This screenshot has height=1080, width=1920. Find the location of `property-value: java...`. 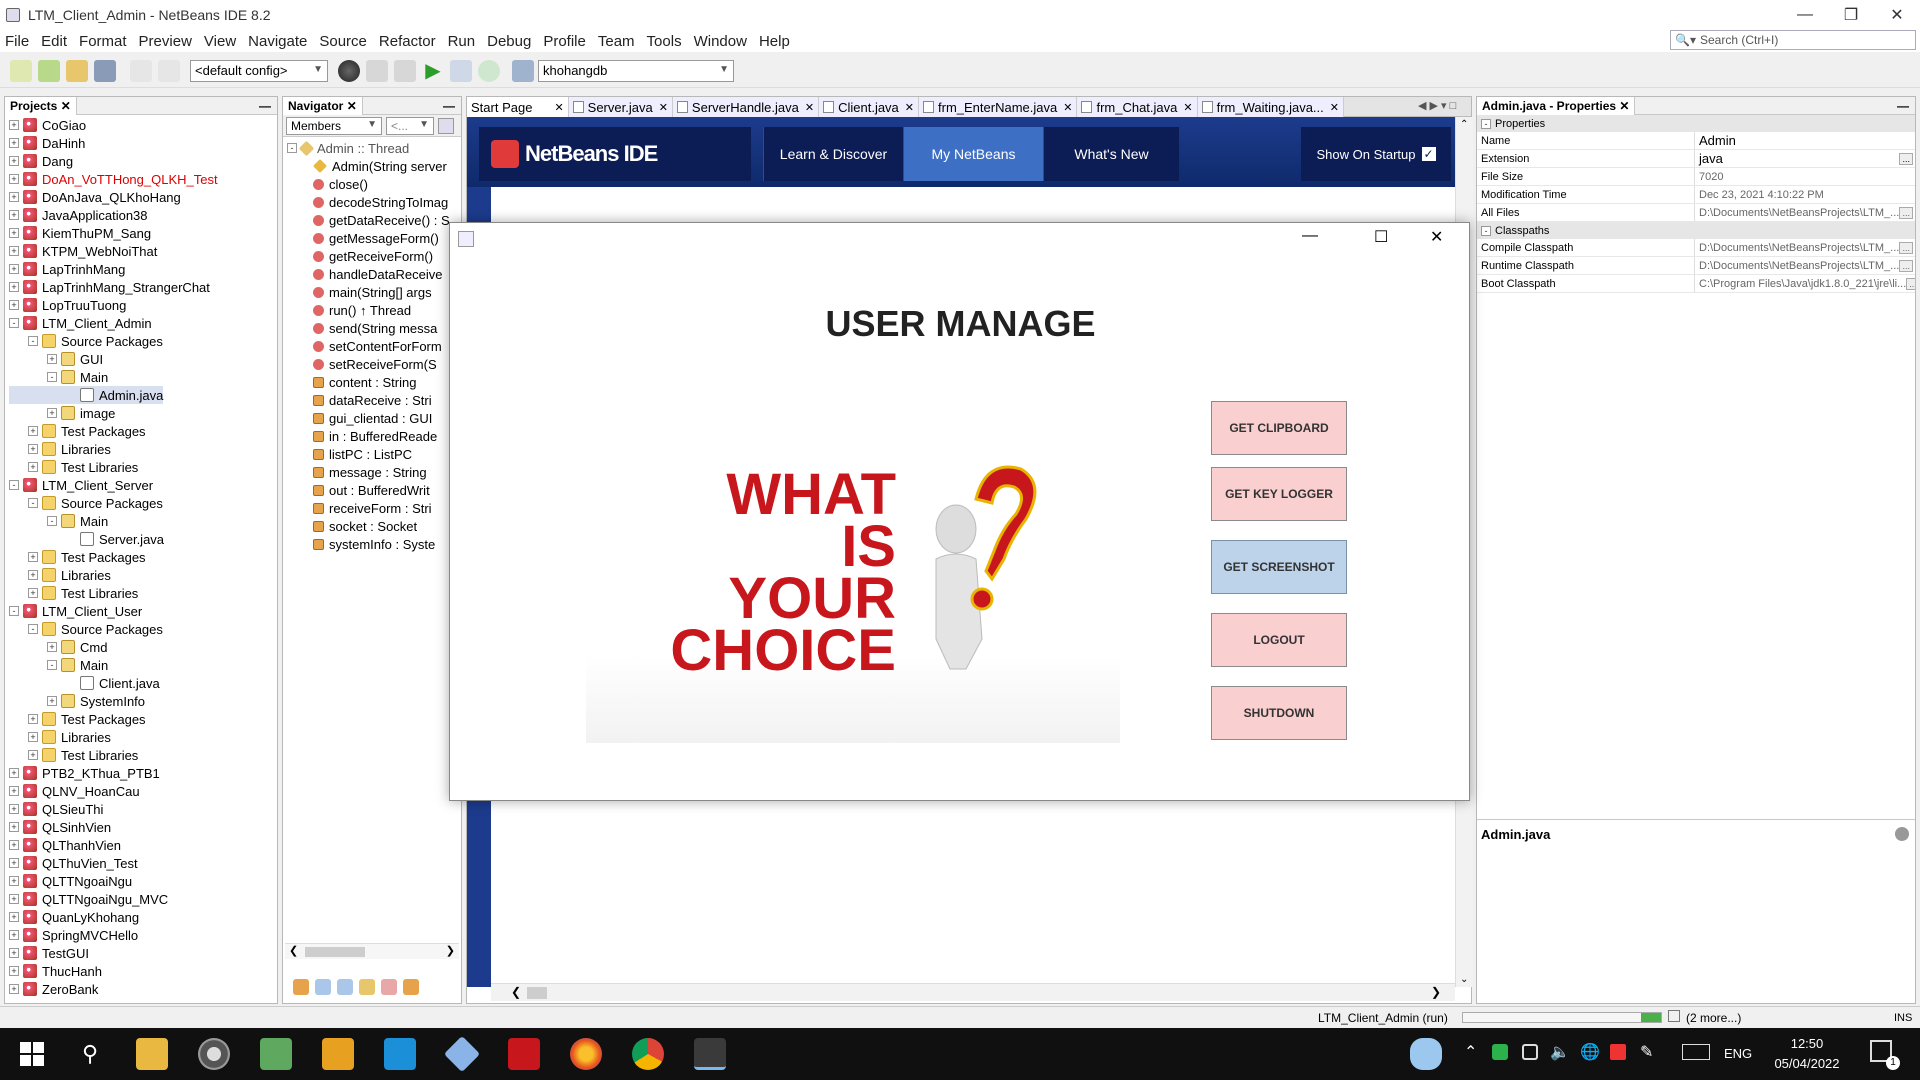

property-value: java... is located at coordinates (1805, 158).